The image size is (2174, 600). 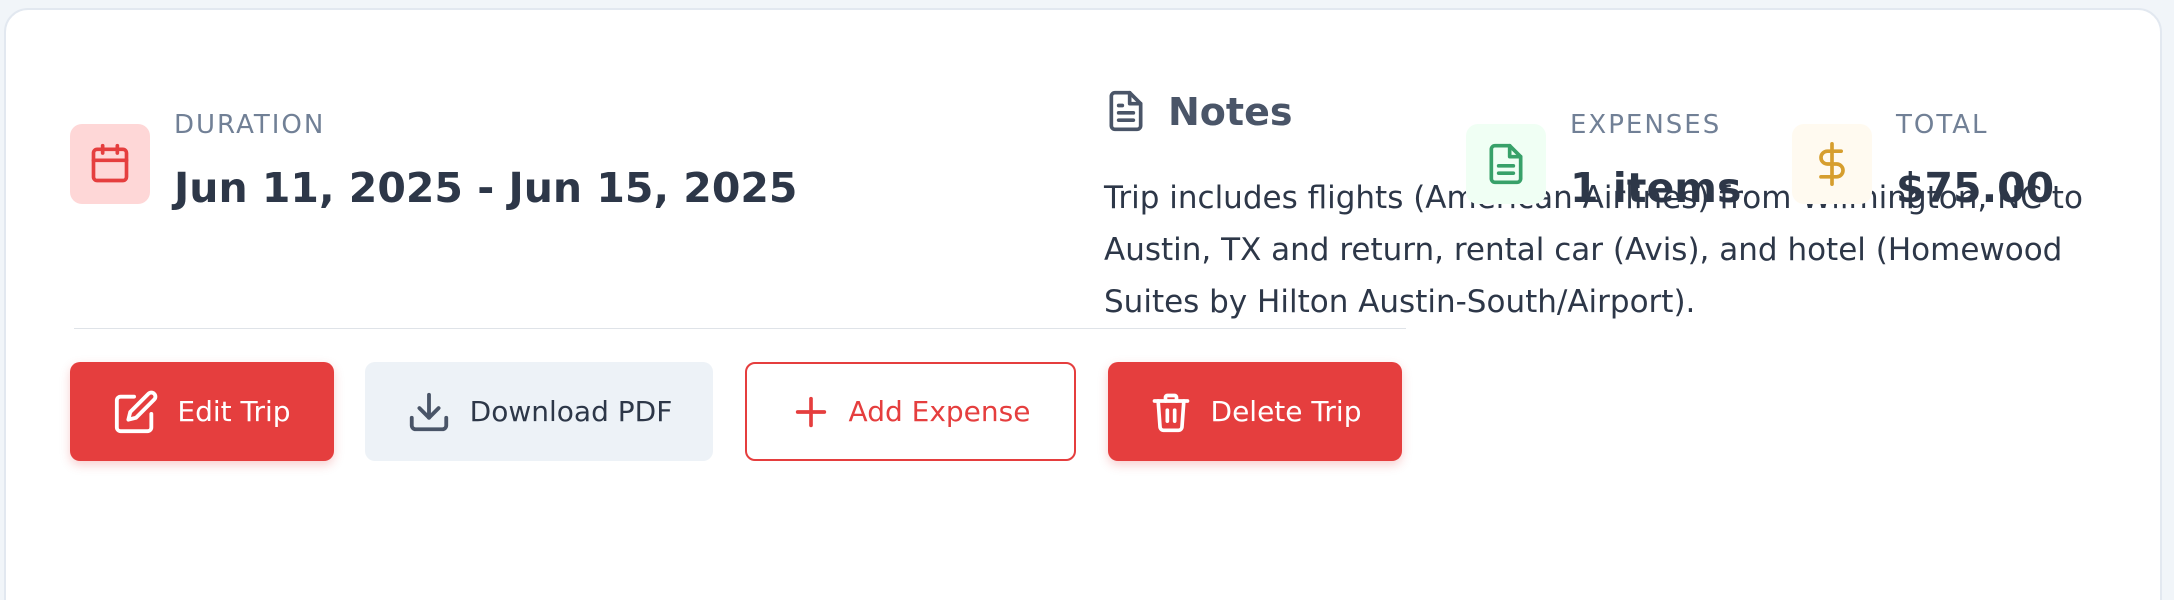 What do you see at coordinates (1230, 112) in the screenshot?
I see `notes-title: Notes` at bounding box center [1230, 112].